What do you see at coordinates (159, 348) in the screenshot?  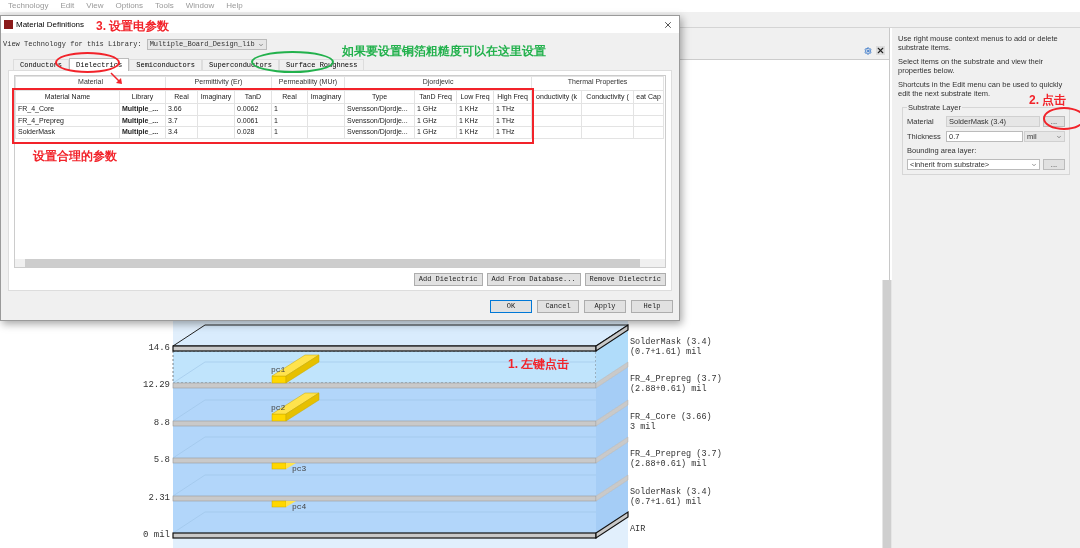 I see `axis-label: 14.6` at bounding box center [159, 348].